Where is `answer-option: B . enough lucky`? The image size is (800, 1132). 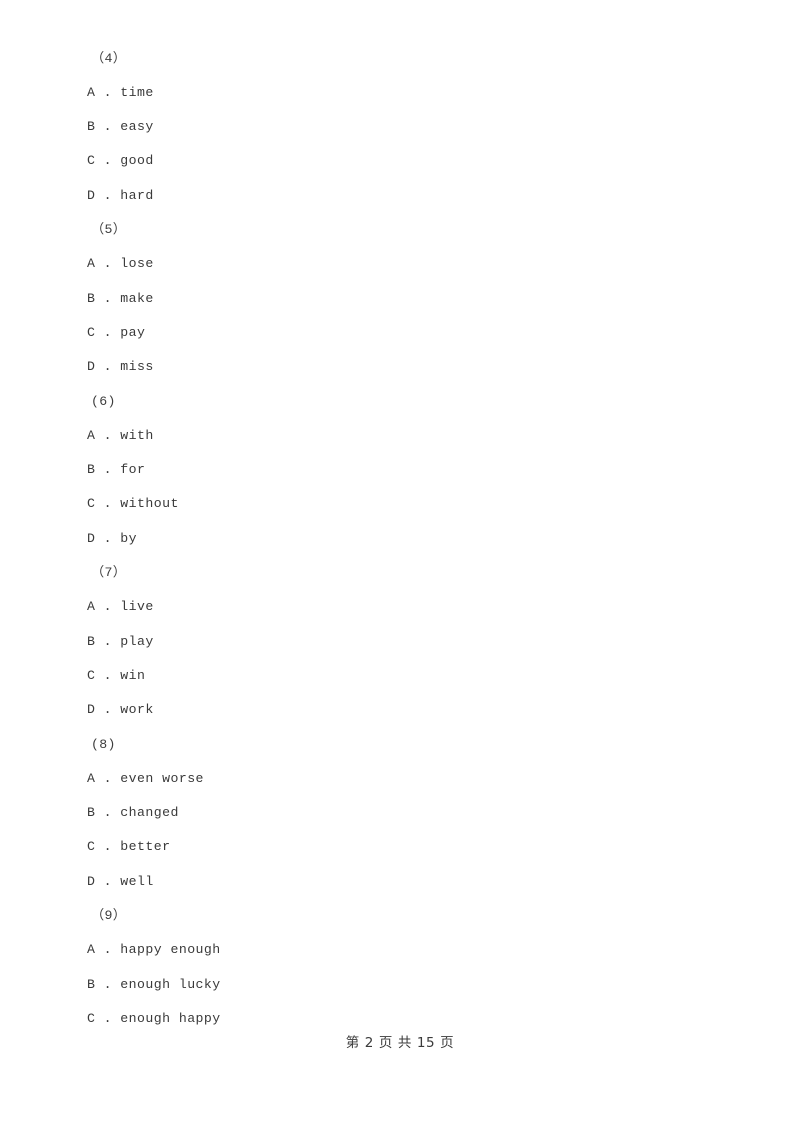 answer-option: B . enough lucky is located at coordinates (400, 985).